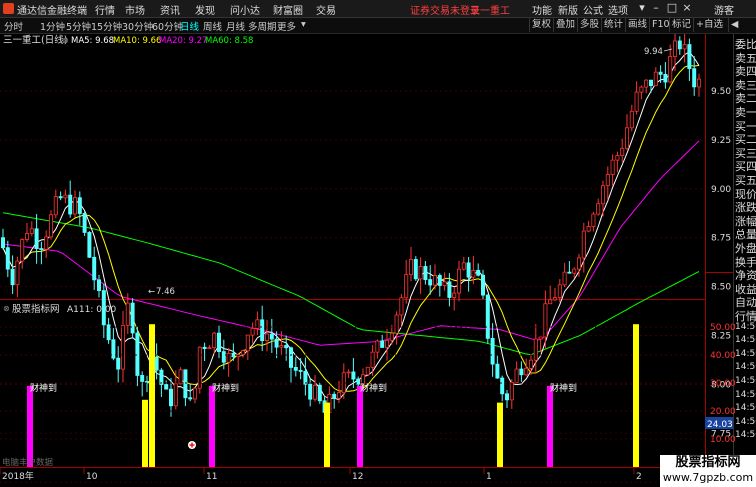 This screenshot has width=756, height=487. Describe the element at coordinates (734, 25) in the screenshot. I see `tool-collapse: ◀` at that location.